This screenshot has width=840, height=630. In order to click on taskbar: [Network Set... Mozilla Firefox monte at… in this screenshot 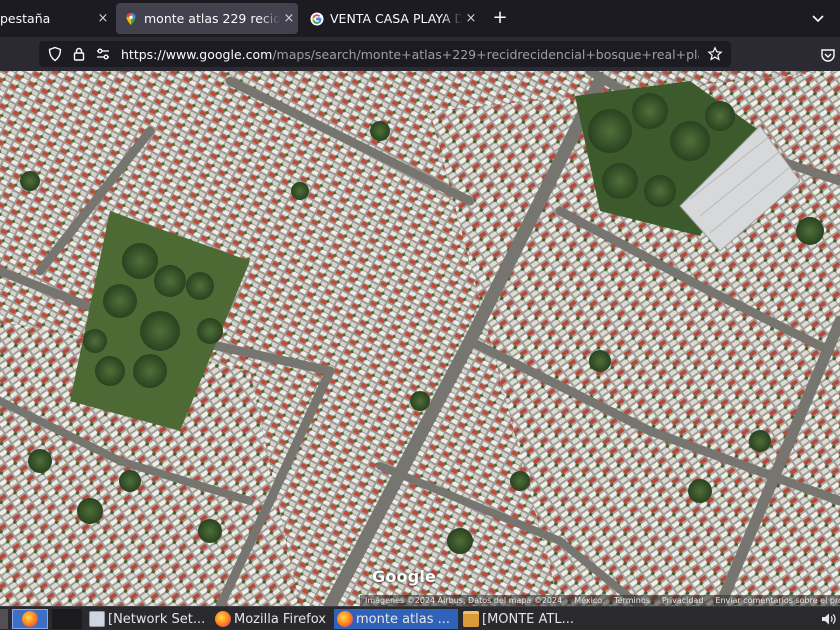, I will do `click(420, 618)`.